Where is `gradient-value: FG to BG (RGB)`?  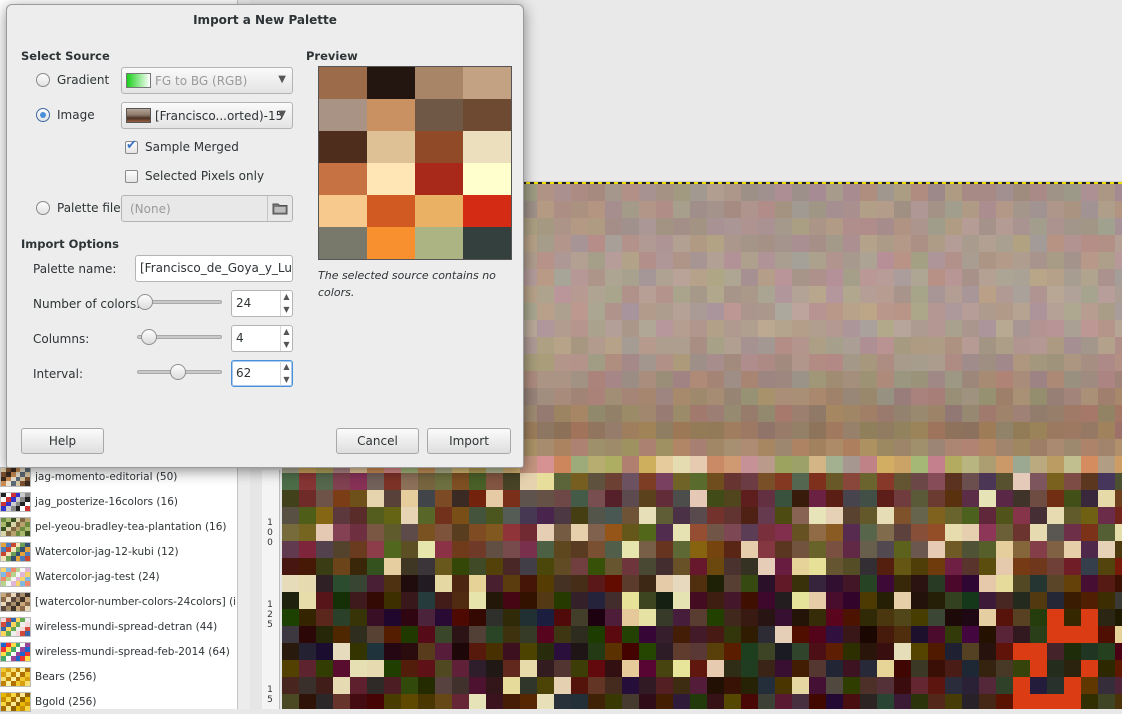 gradient-value: FG to BG (RGB) is located at coordinates (201, 80).